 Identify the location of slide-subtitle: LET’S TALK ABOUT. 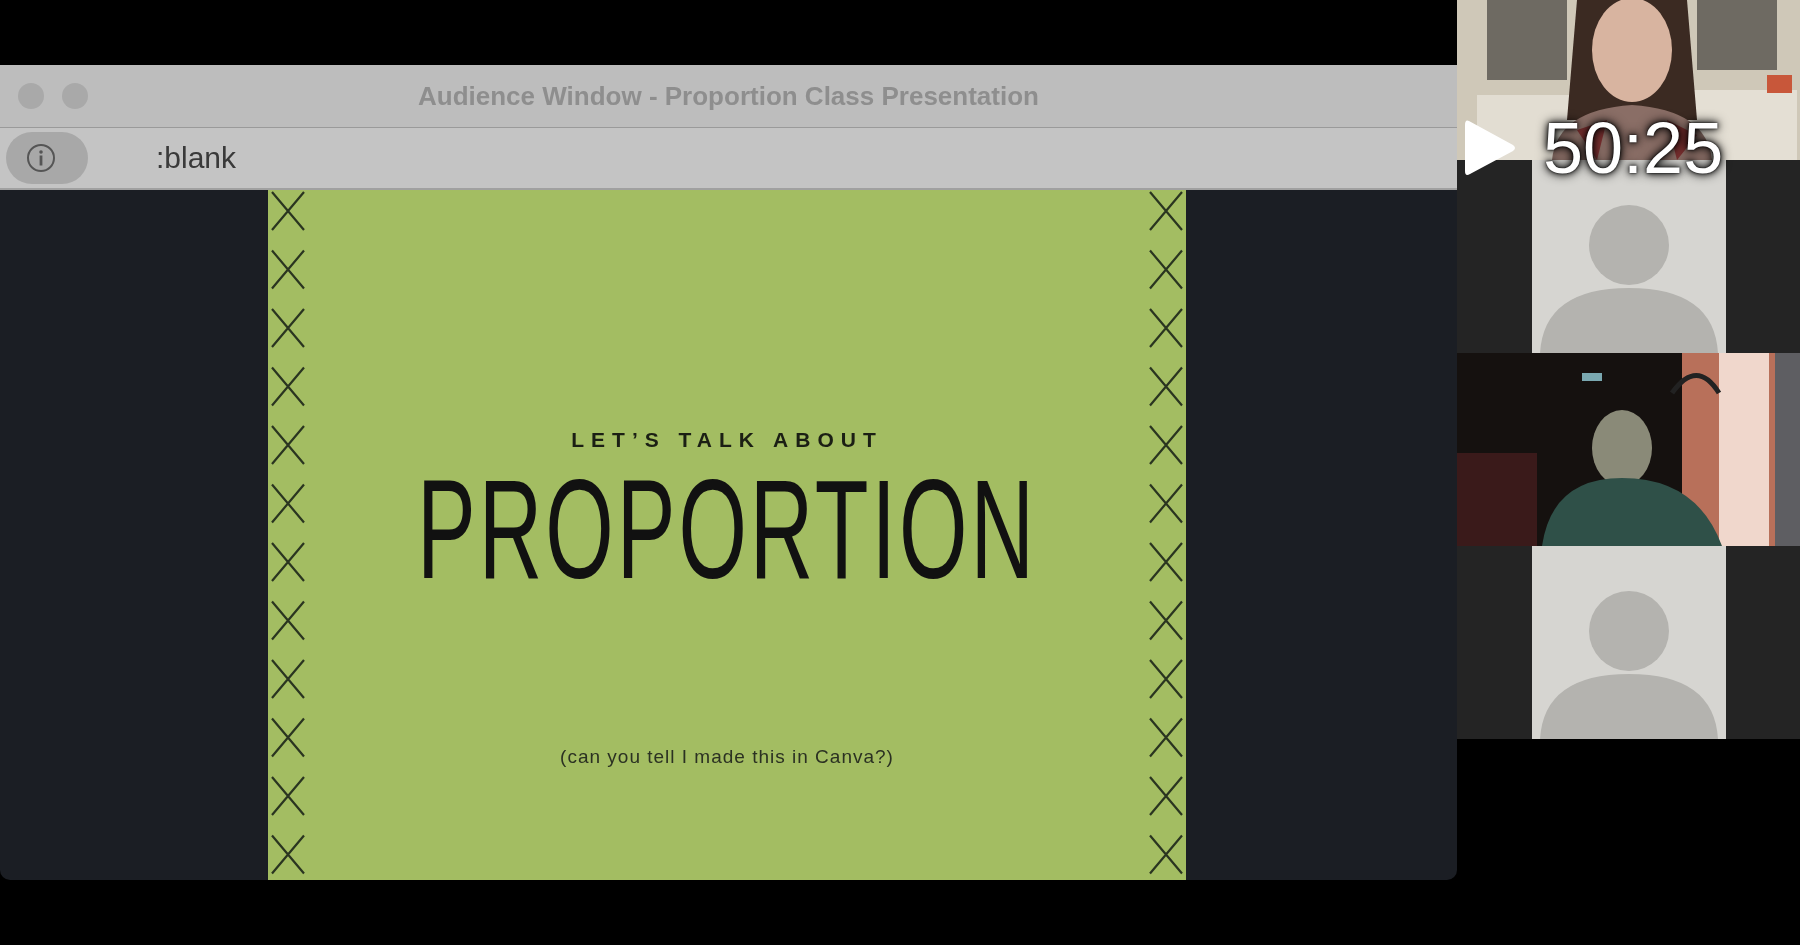
(727, 440).